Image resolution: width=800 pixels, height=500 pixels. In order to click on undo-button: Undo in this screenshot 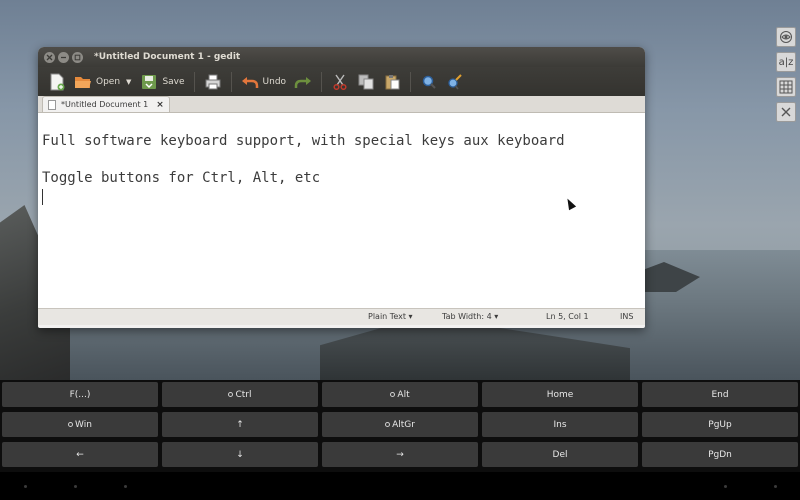, I will do `click(264, 82)`.